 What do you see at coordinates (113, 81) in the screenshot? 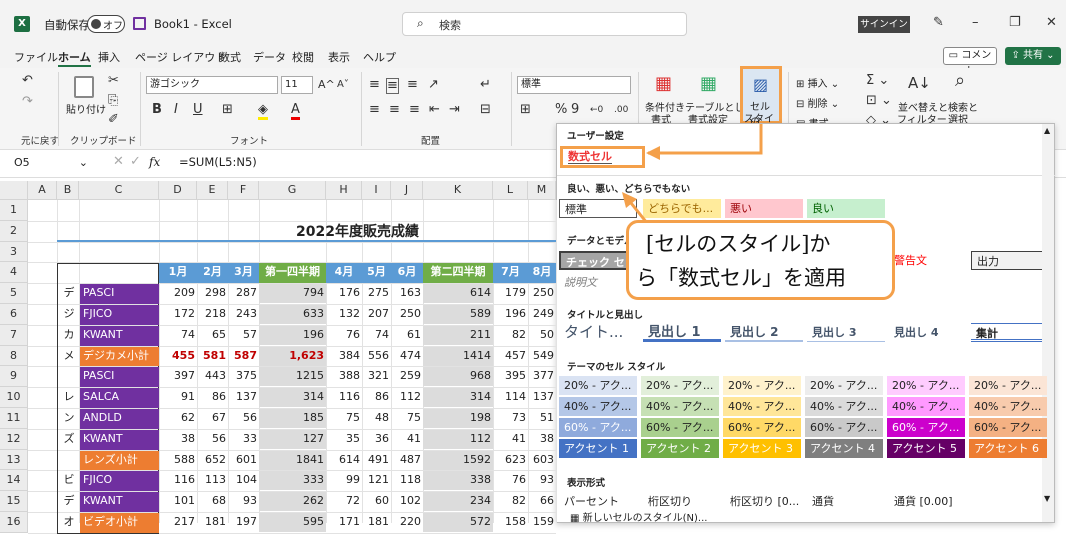
I see `cut-icon: ✂` at bounding box center [113, 81].